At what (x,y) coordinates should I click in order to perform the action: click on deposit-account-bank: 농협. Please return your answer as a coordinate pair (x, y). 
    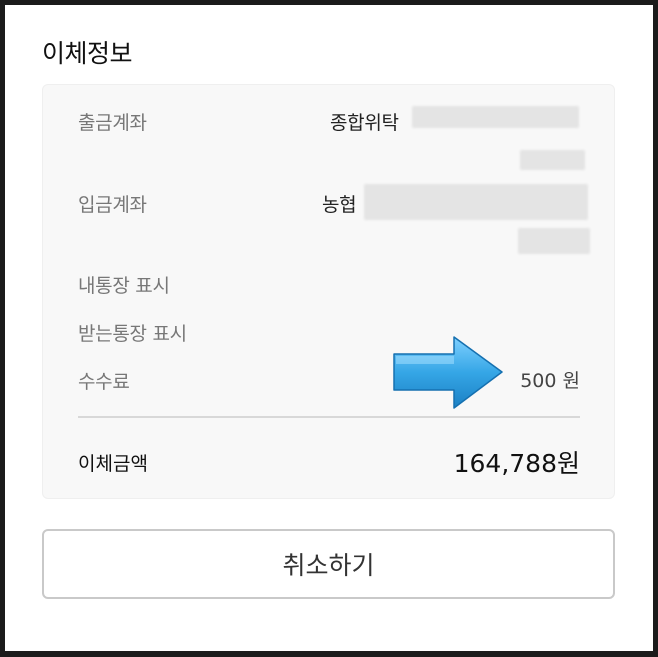
    Looking at the image, I should click on (339, 205).